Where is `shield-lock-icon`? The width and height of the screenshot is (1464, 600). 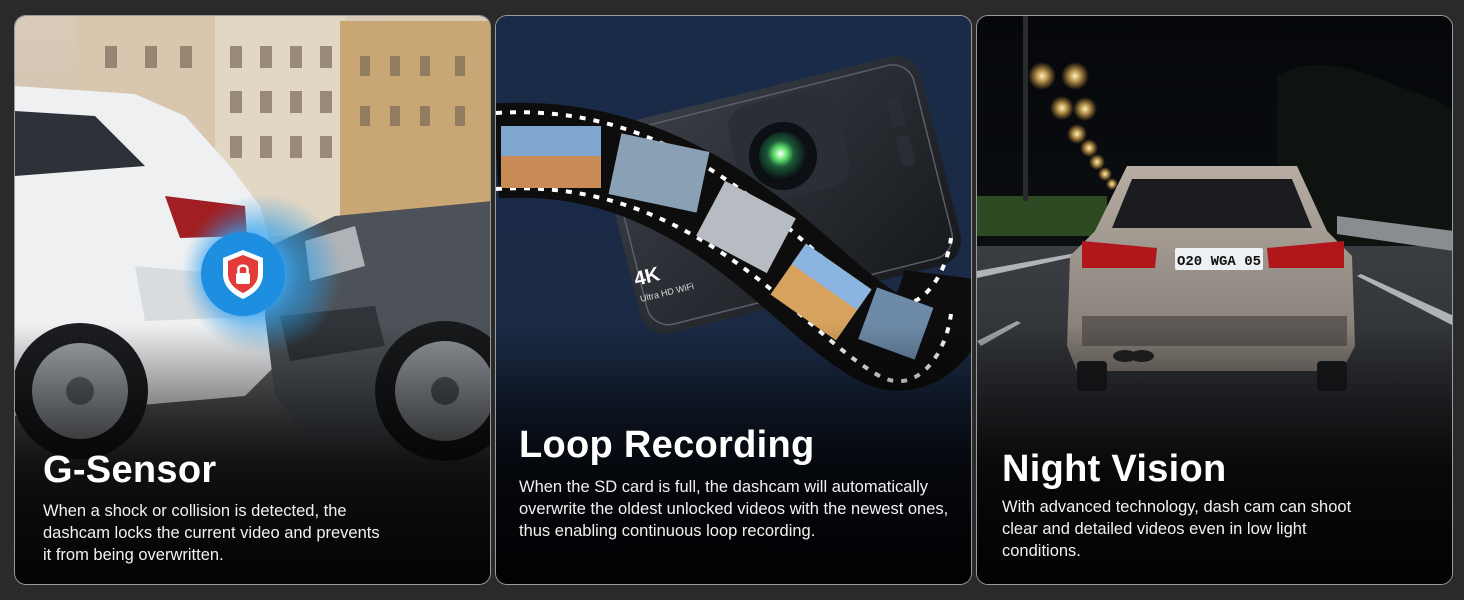 shield-lock-icon is located at coordinates (243, 274).